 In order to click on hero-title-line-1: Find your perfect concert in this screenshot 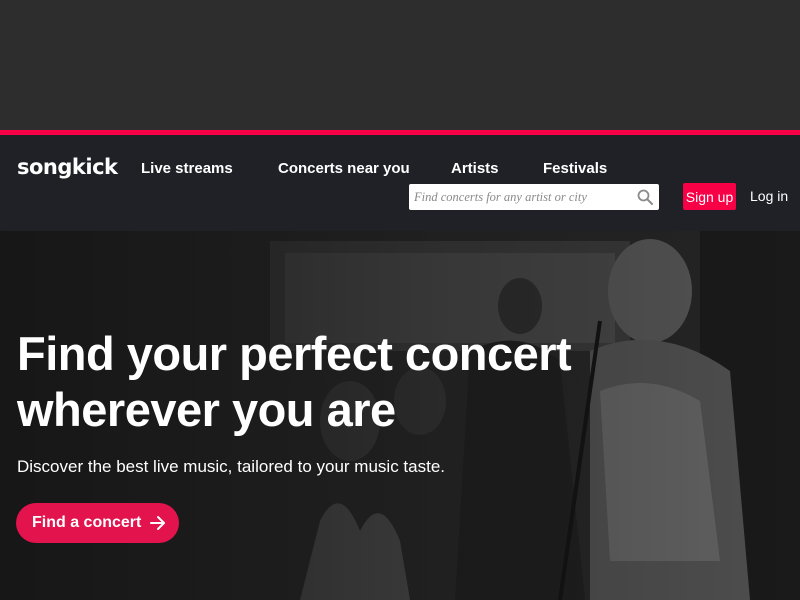, I will do `click(294, 353)`.